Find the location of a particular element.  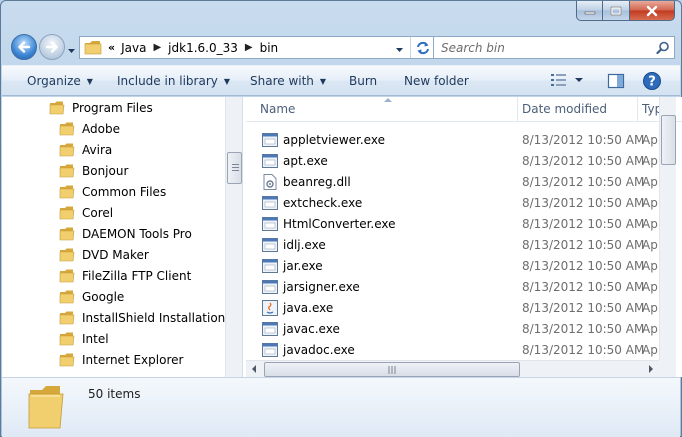

file-row: extcheck.exe 8/13/2012 10:50 AM Ap is located at coordinates (452, 203).